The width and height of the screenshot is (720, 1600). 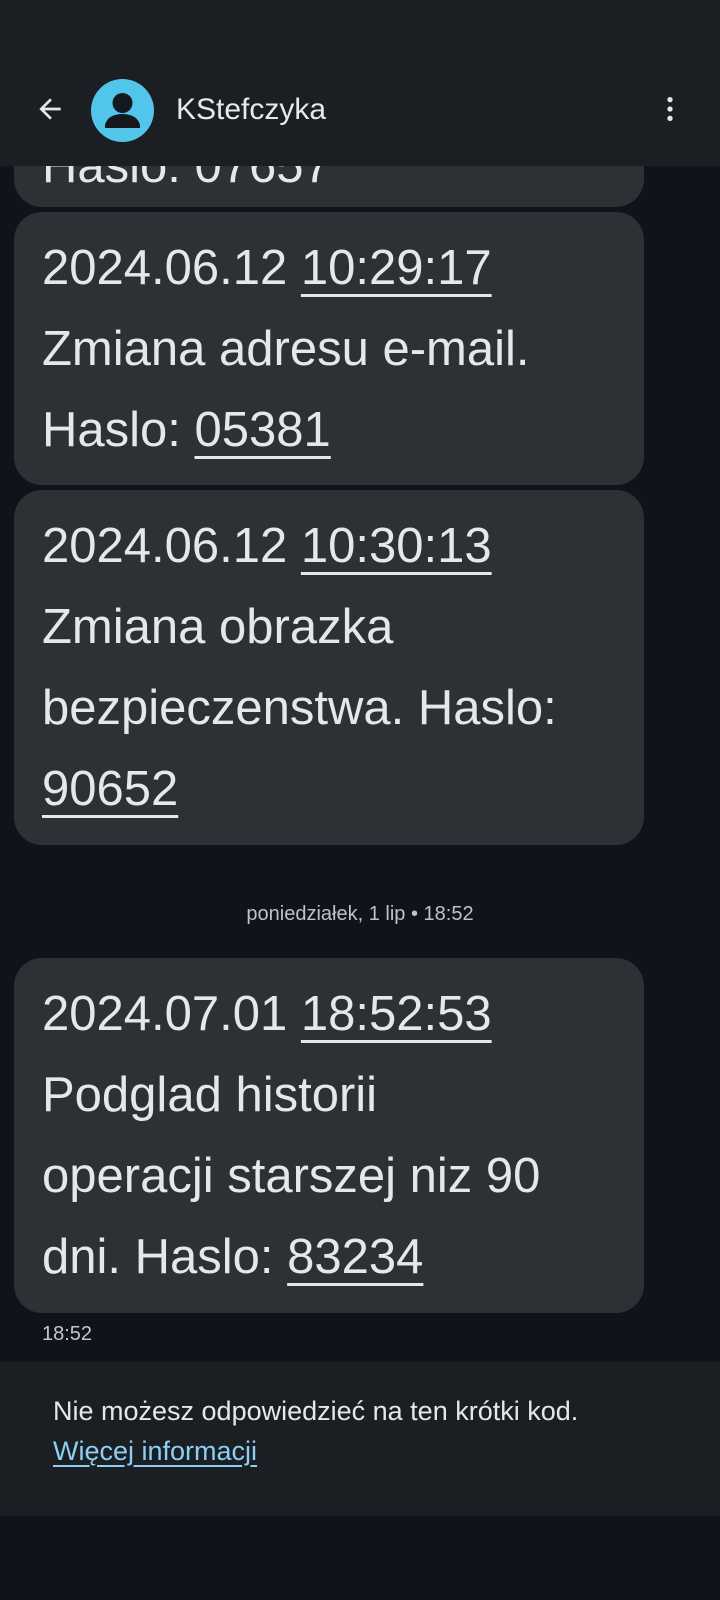 I want to click on message-date: 2024.07.01, so click(x=165, y=1014).